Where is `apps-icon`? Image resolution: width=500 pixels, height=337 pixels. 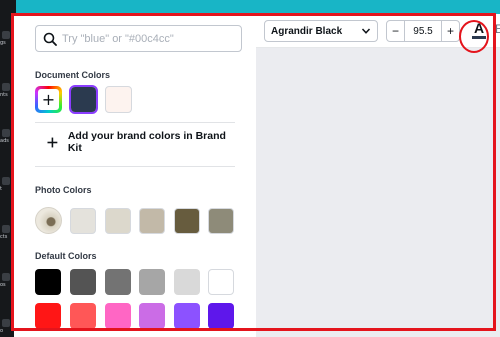
apps-icon is located at coordinates (6, 277).